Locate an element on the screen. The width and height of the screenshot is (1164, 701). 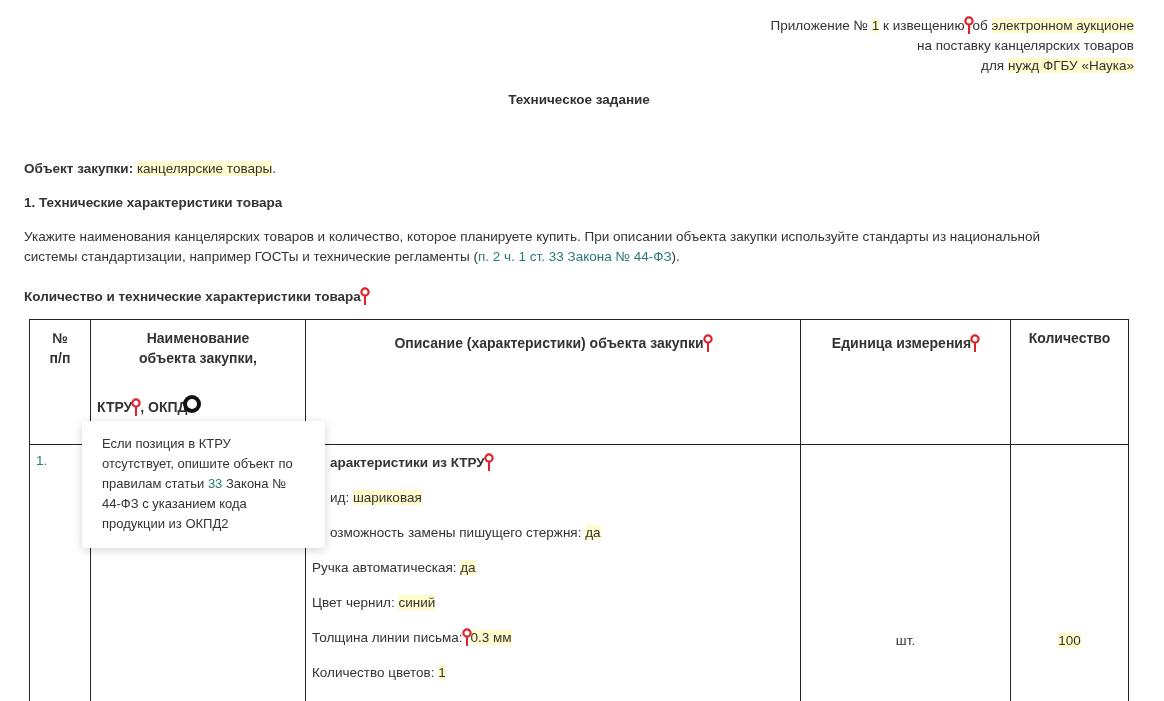
annex-line: для нужд ФГБУ «Наука» is located at coordinates (1057, 66).